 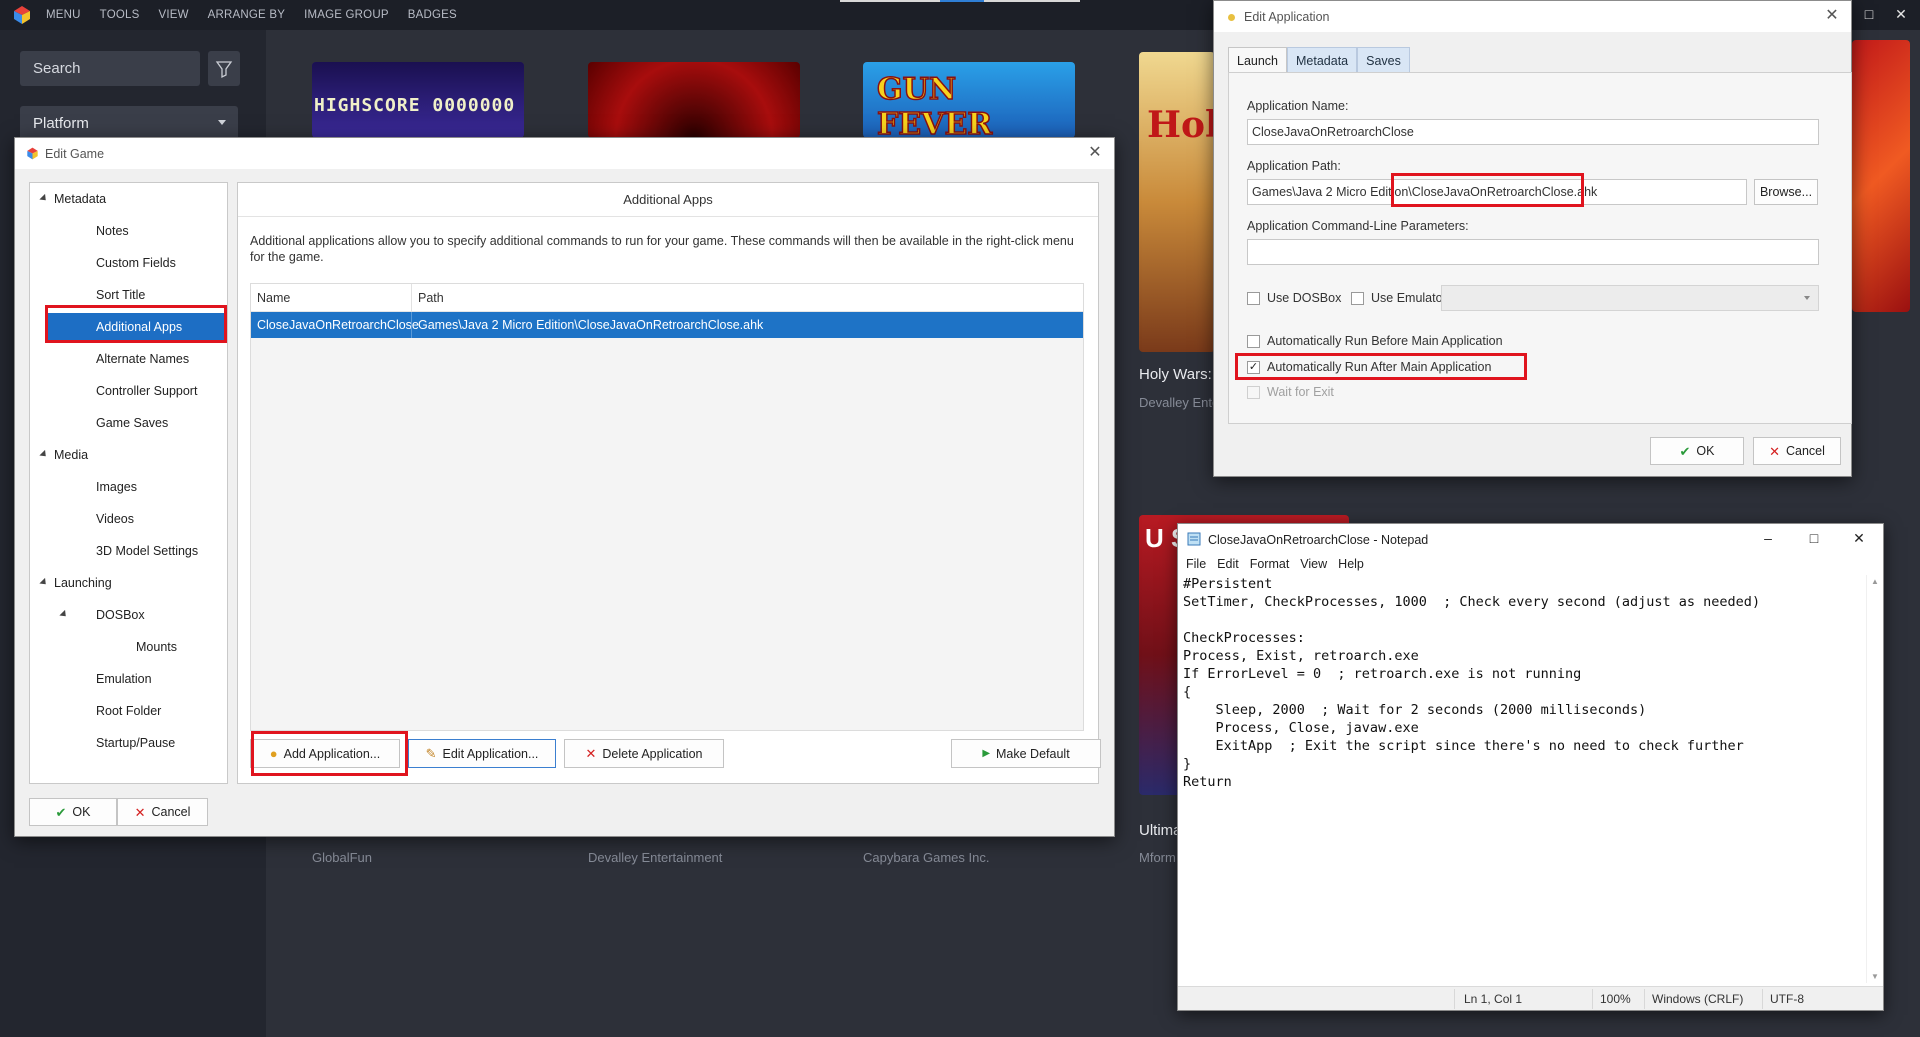 What do you see at coordinates (128, 231) in the screenshot?
I see `tree-item-notes: Notes` at bounding box center [128, 231].